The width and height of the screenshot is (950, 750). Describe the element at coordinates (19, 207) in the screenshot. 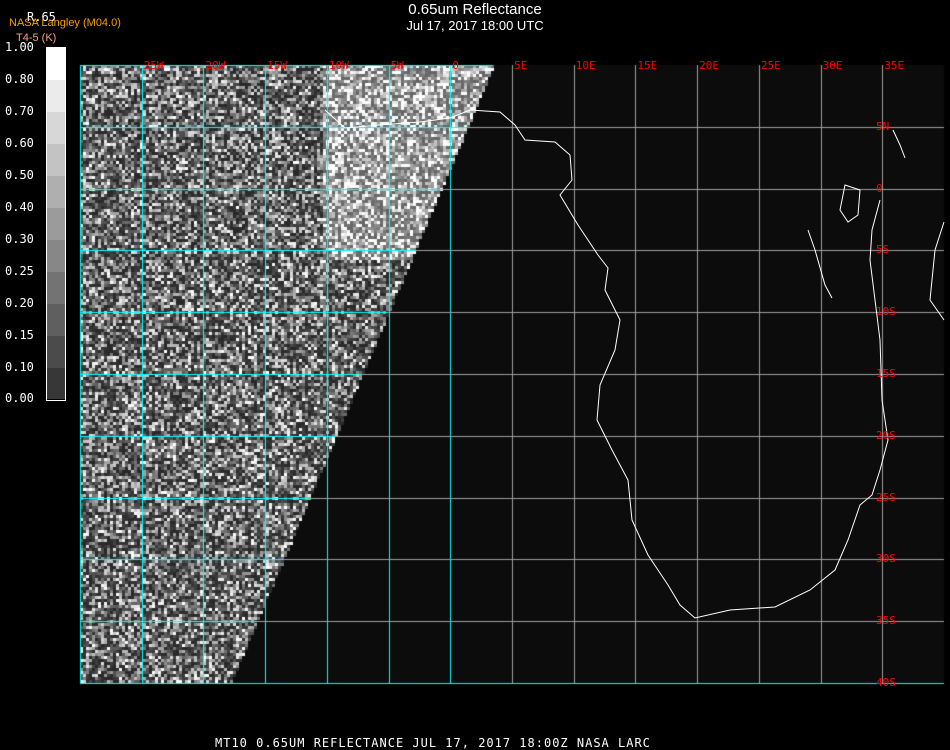

I see `colorbar-tick: 0.40` at that location.